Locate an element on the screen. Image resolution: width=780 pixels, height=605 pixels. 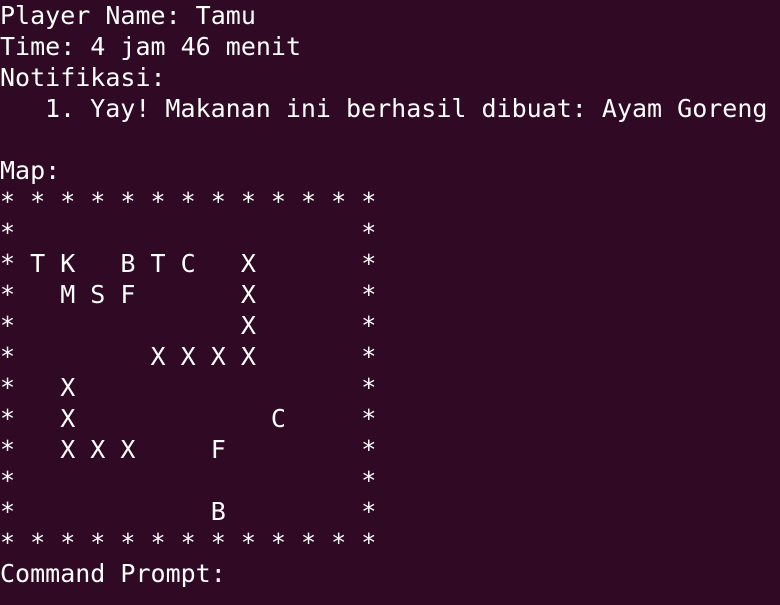
map-row: * B * is located at coordinates (188, 511).